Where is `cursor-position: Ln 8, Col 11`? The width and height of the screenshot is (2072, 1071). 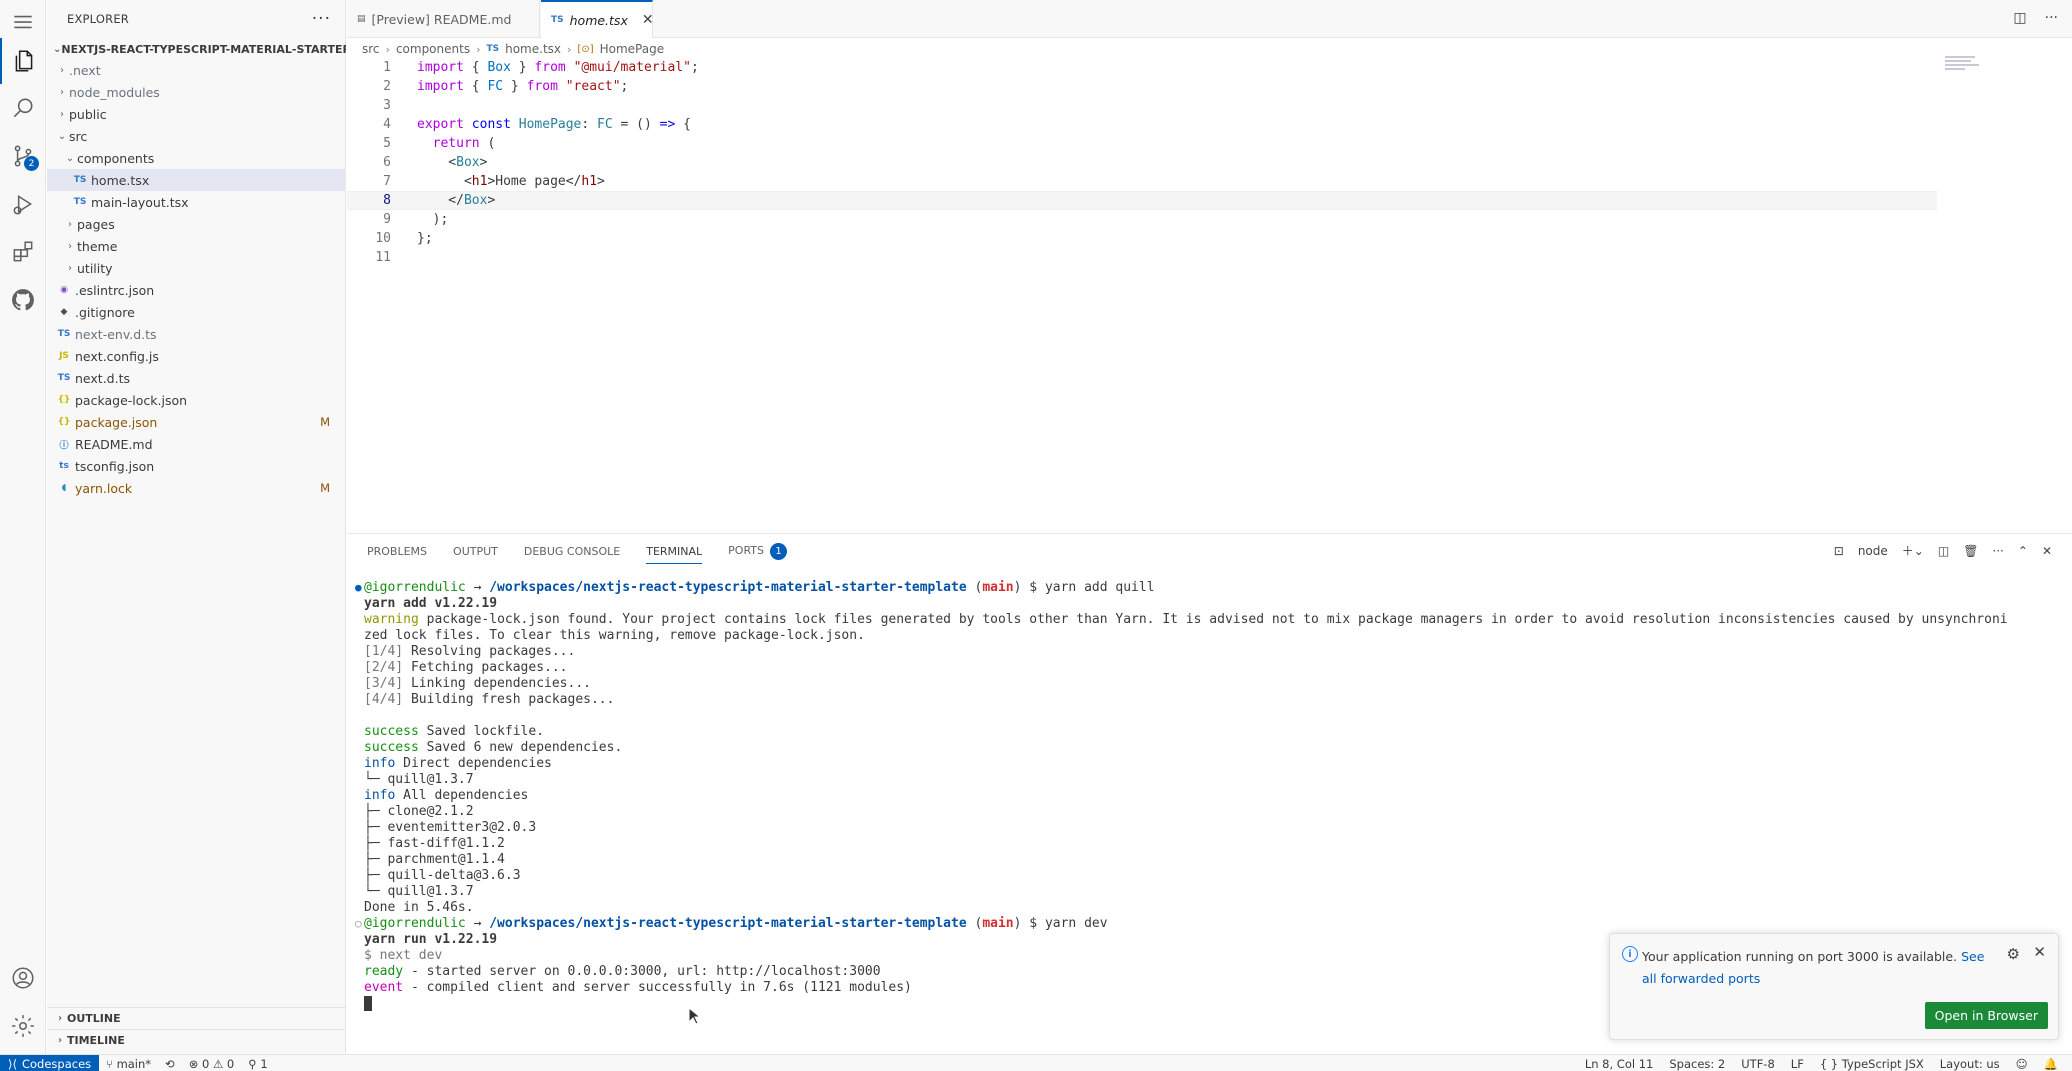
cursor-position: Ln 8, Col 11 is located at coordinates (1619, 1064).